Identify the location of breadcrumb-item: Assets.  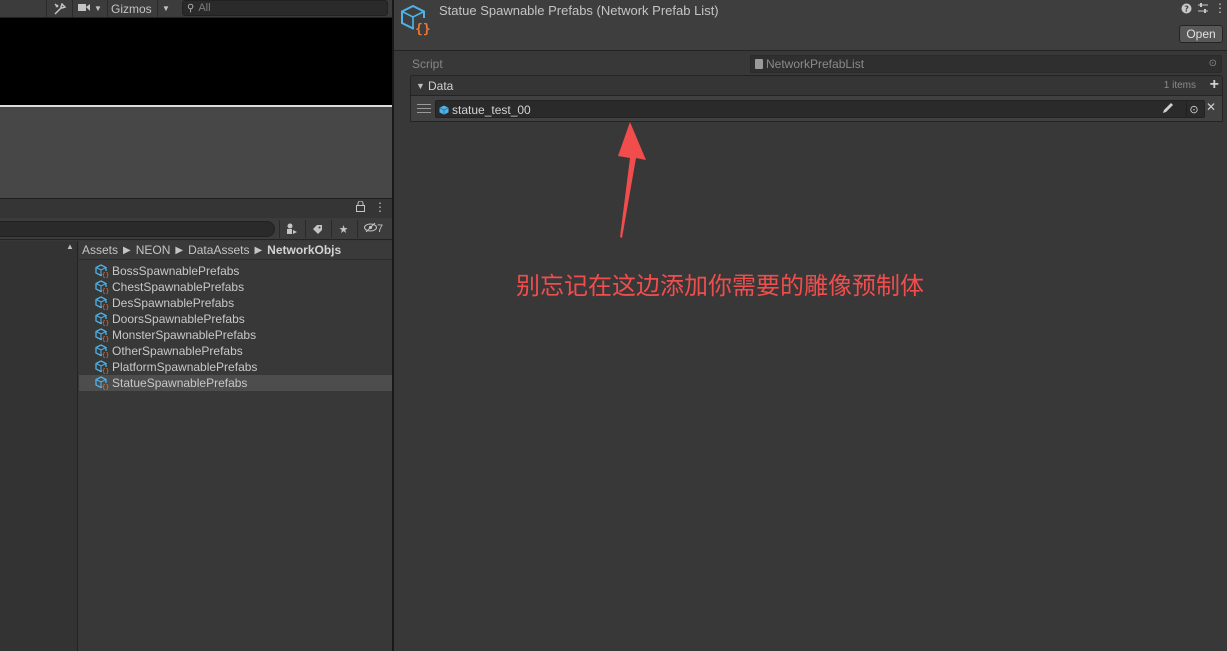
(100, 250).